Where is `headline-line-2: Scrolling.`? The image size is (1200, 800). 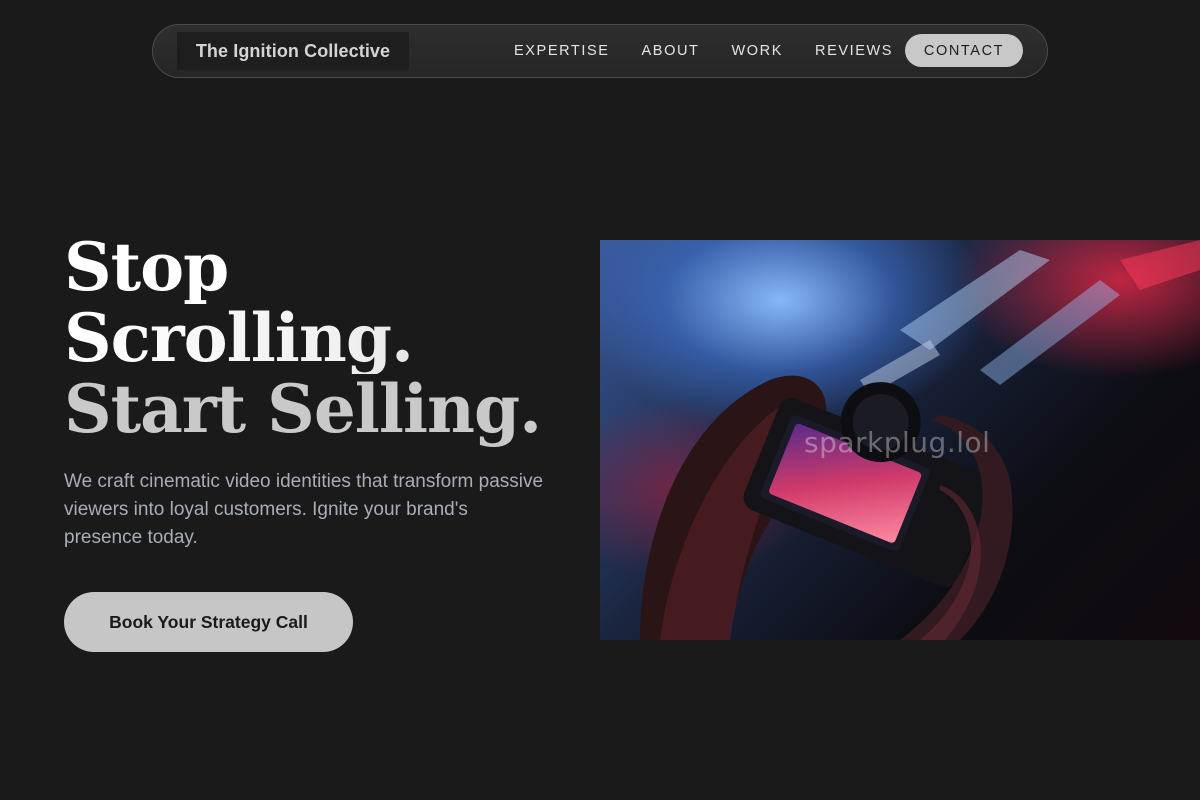
headline-line-2: Scrolling. is located at coordinates (302, 338).